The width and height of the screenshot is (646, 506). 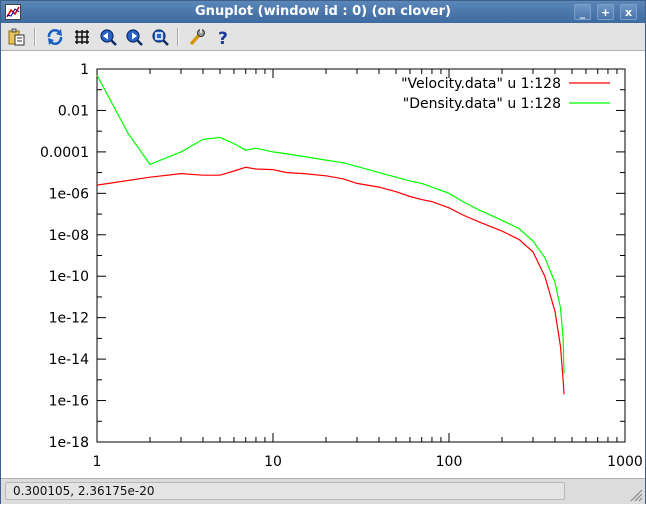 I want to click on grid-icon, so click(x=82, y=37).